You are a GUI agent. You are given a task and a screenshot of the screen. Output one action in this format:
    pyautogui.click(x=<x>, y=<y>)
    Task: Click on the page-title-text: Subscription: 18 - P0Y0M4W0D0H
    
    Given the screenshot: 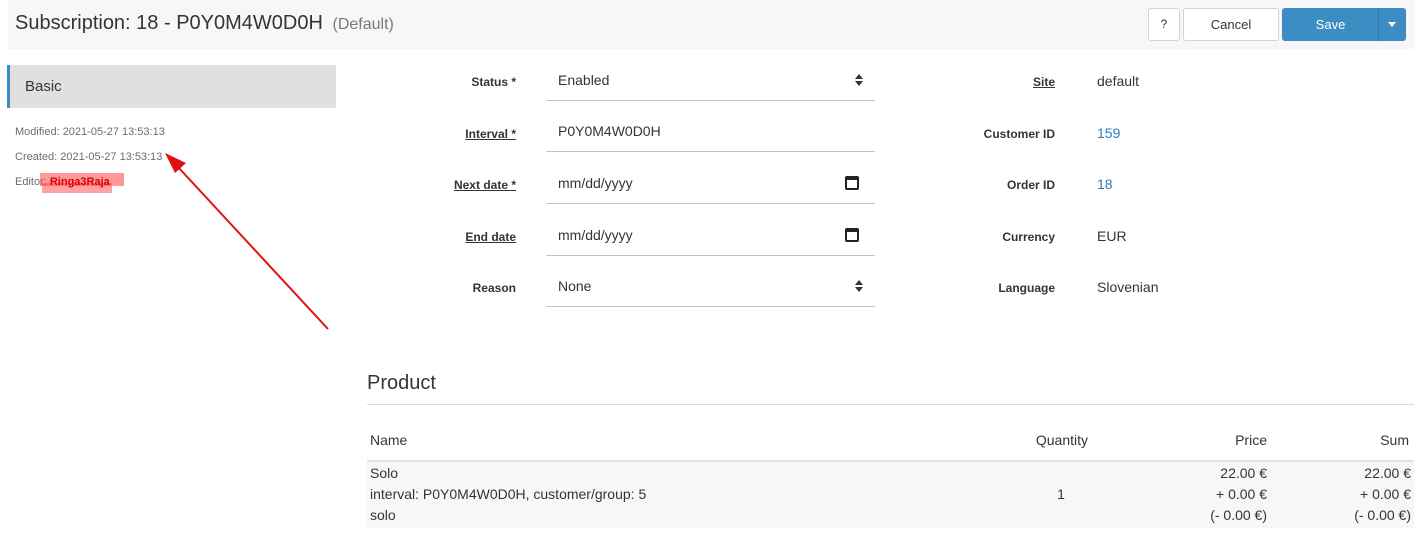 What is the action you would take?
    pyautogui.click(x=169, y=23)
    